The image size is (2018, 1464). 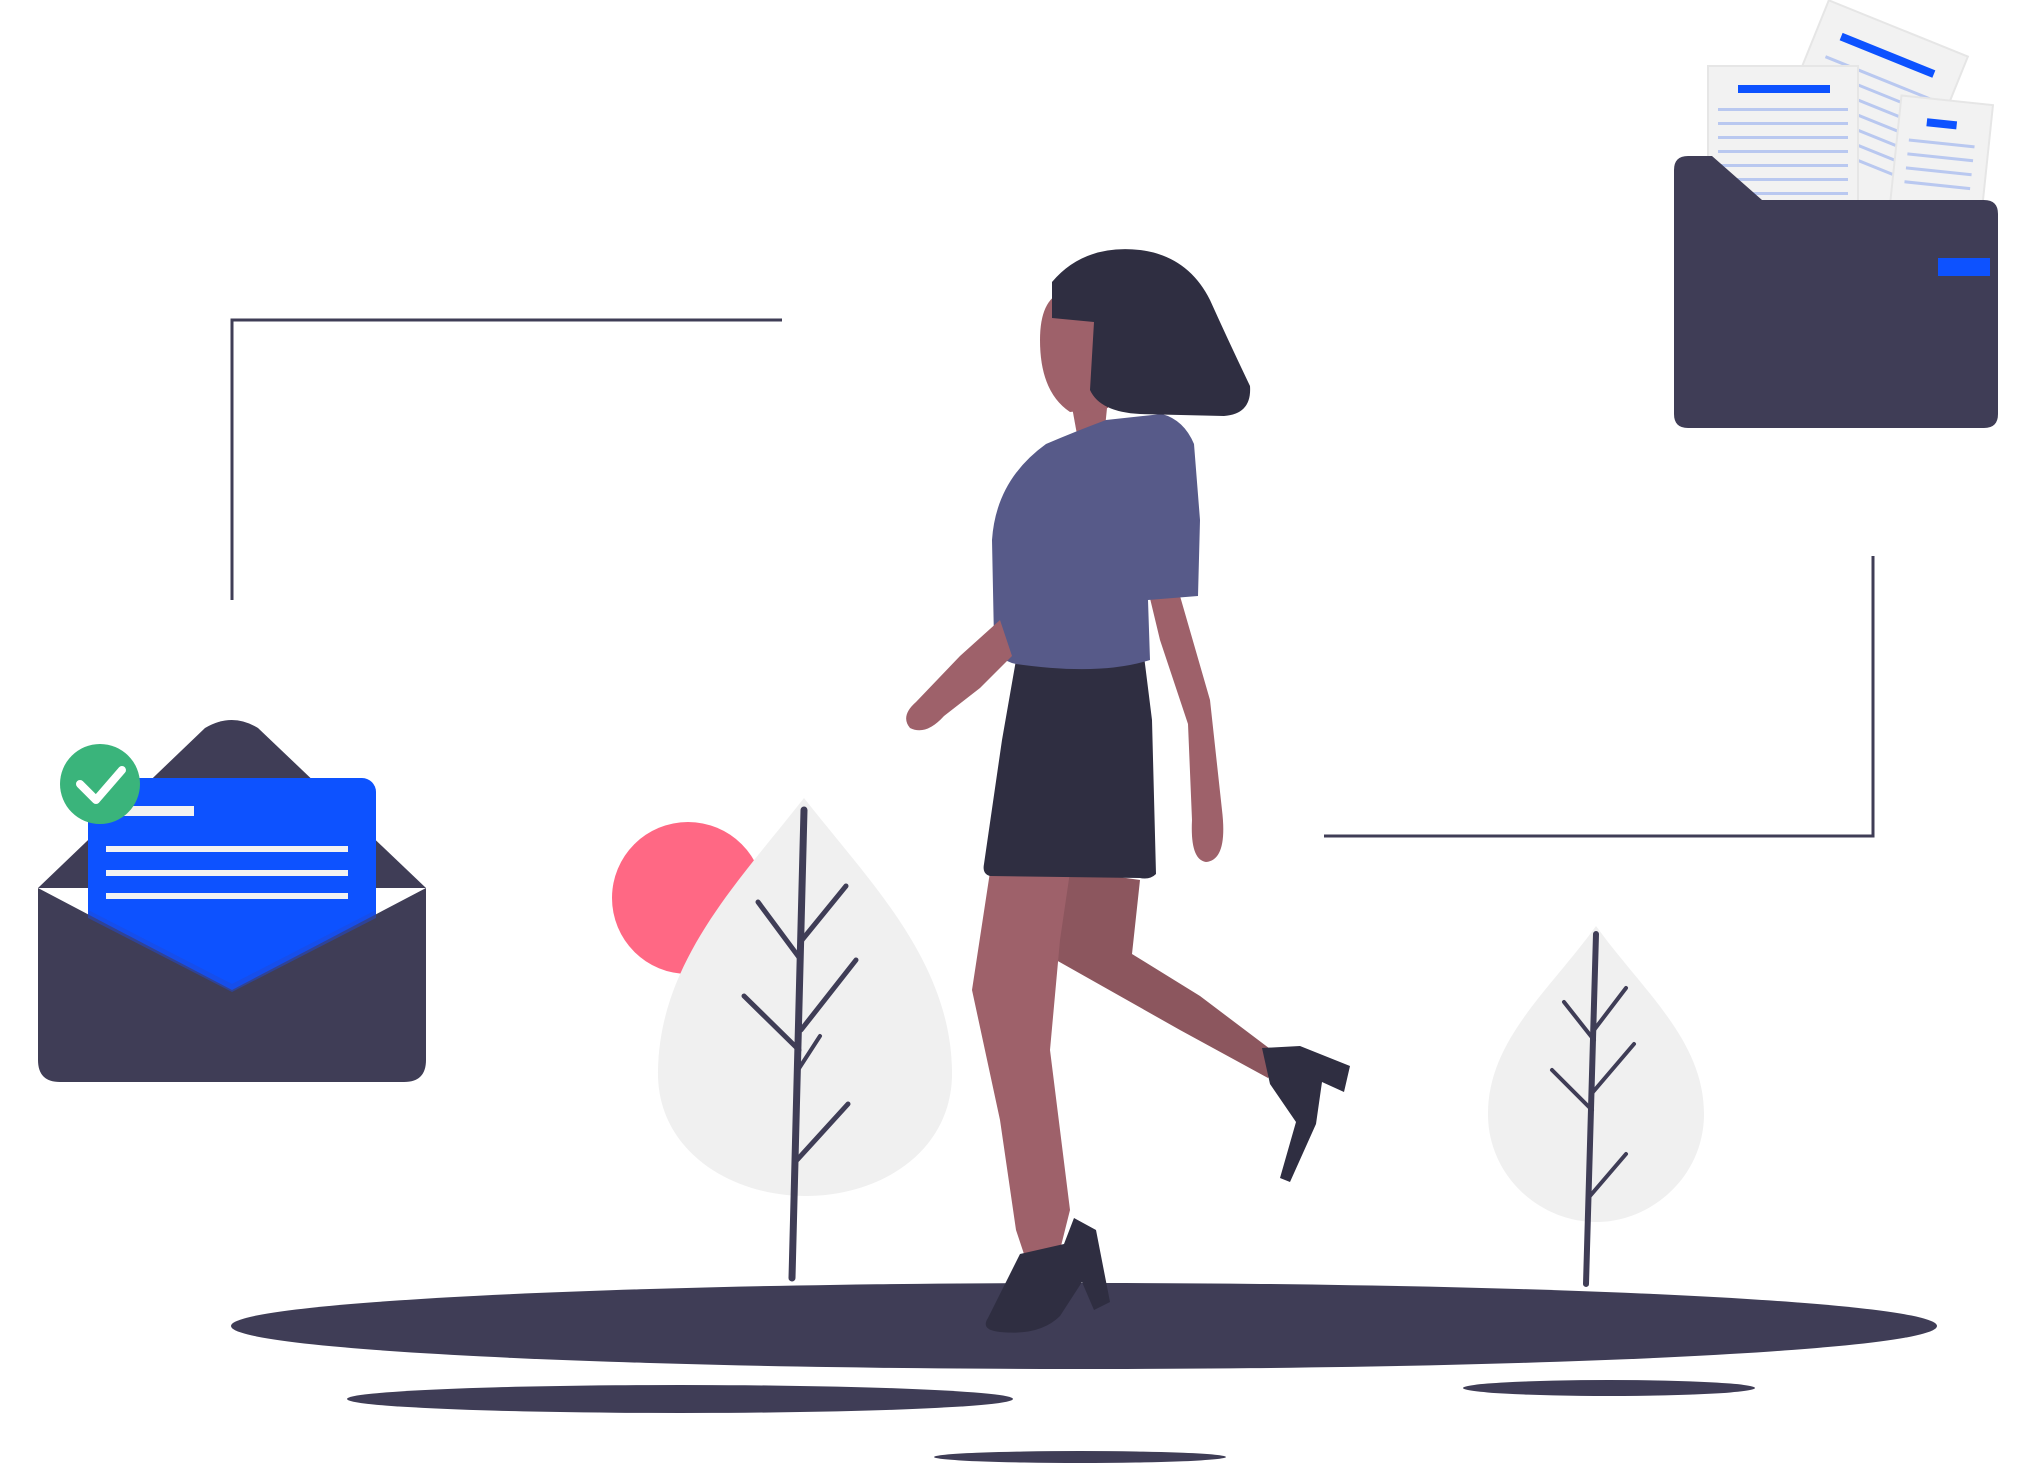 What do you see at coordinates (1021, 1066) in the screenshot?
I see `woman-front-leg` at bounding box center [1021, 1066].